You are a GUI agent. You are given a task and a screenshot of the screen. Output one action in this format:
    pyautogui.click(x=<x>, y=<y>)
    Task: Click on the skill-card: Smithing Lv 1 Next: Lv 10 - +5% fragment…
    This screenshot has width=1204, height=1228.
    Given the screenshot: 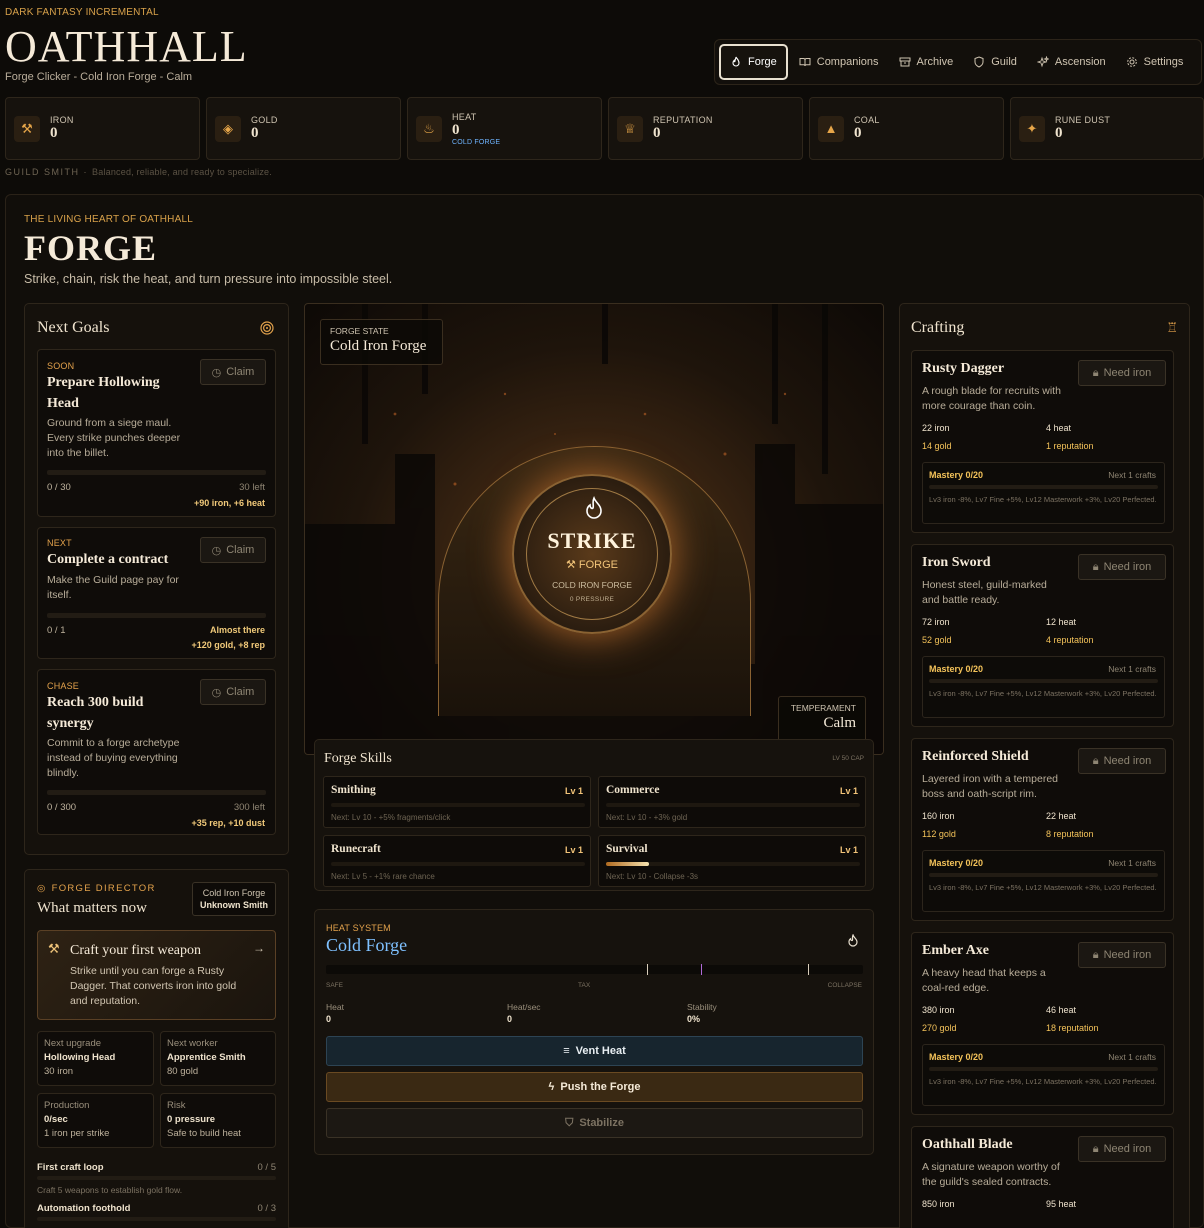 What is the action you would take?
    pyautogui.click(x=457, y=802)
    